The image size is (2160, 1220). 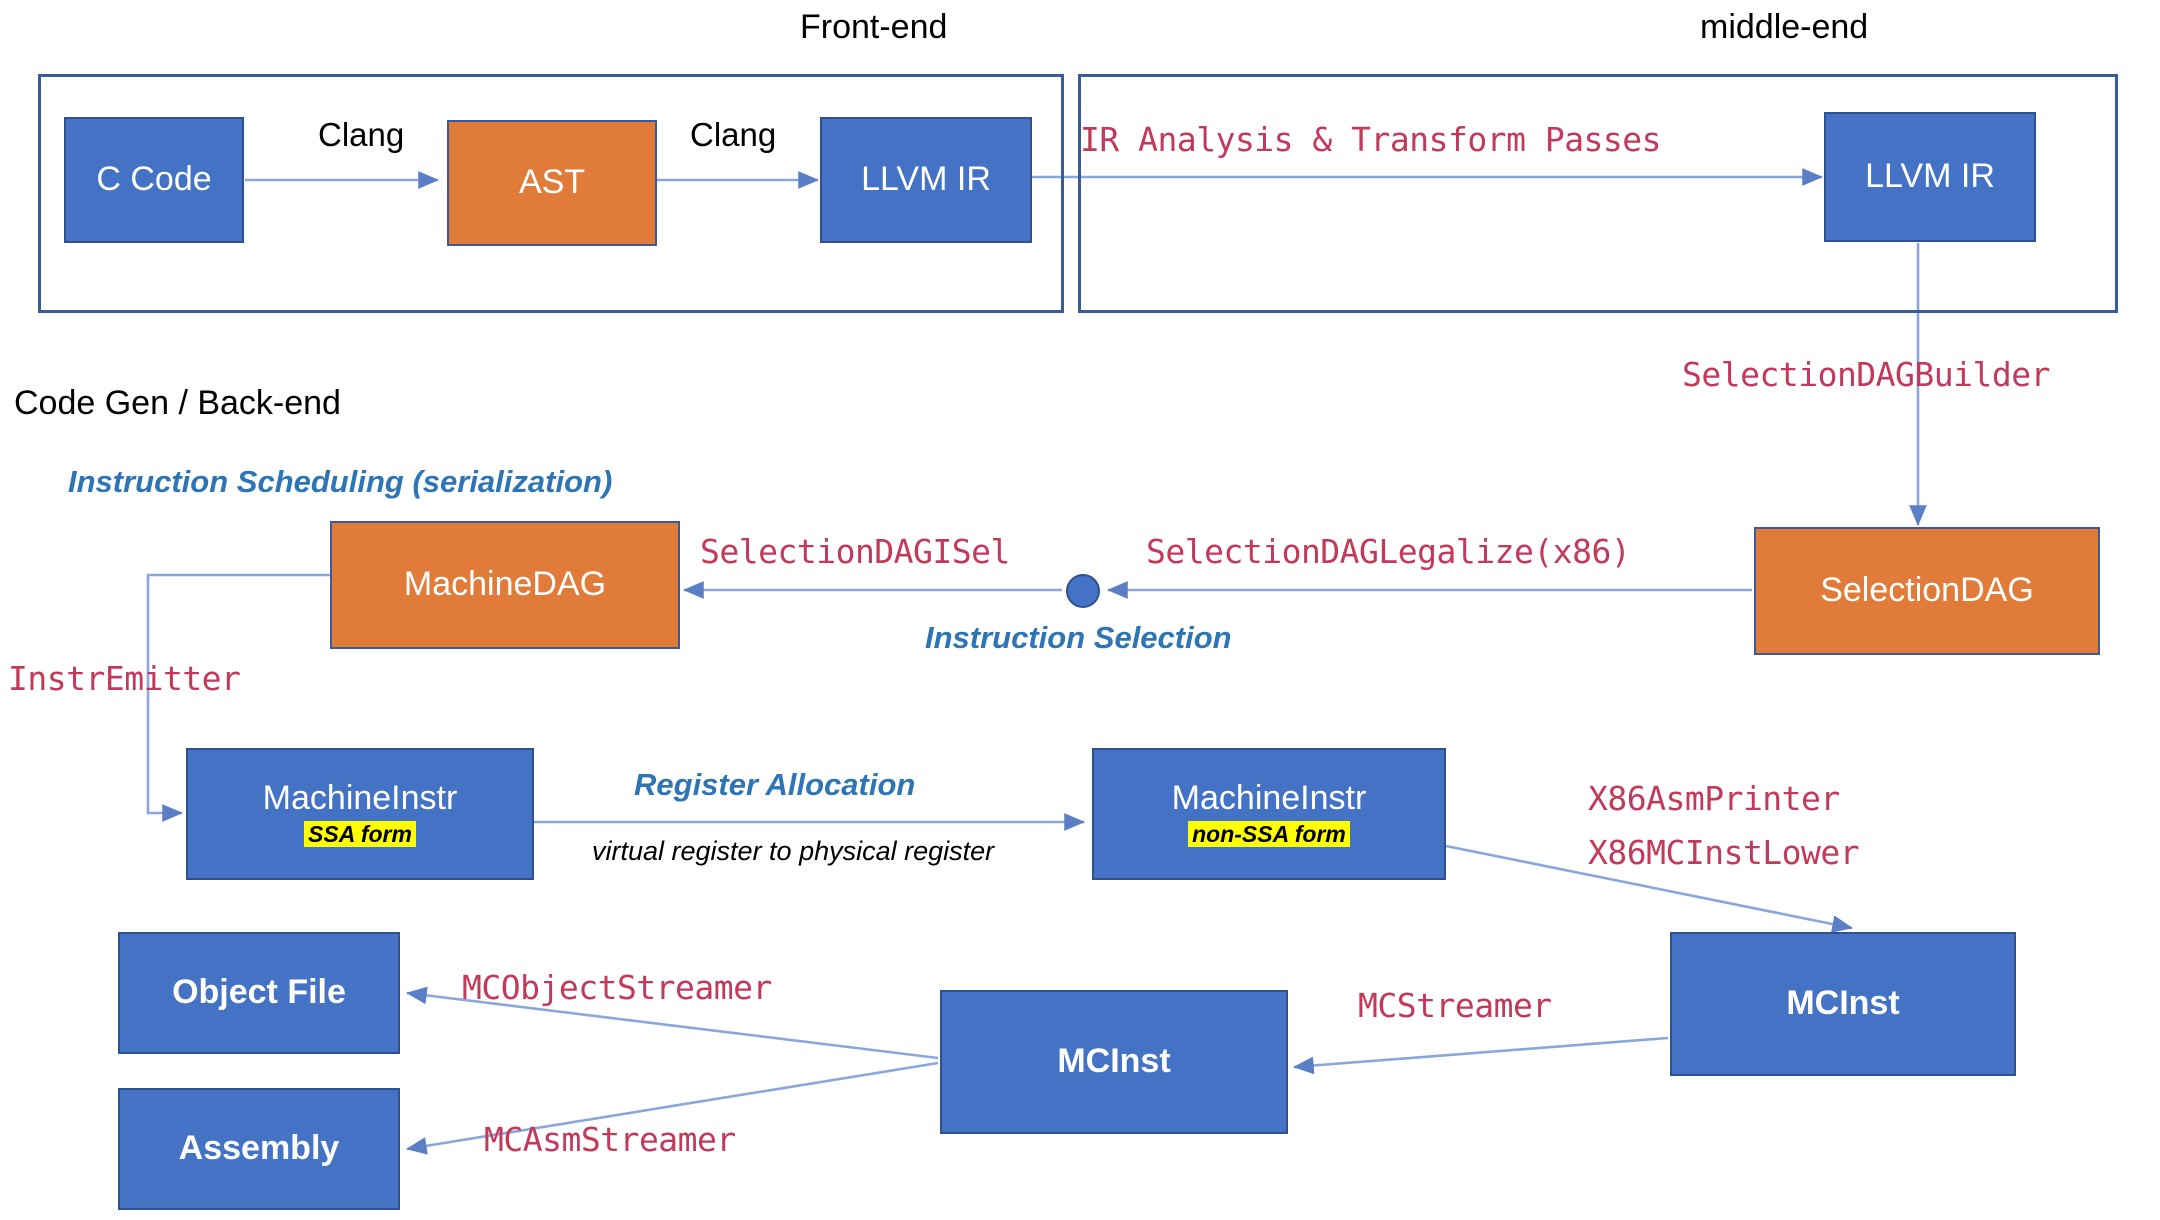 What do you see at coordinates (1866, 374) in the screenshot?
I see `edge-label-selection-dag-builder: SelectionDAGBuilder` at bounding box center [1866, 374].